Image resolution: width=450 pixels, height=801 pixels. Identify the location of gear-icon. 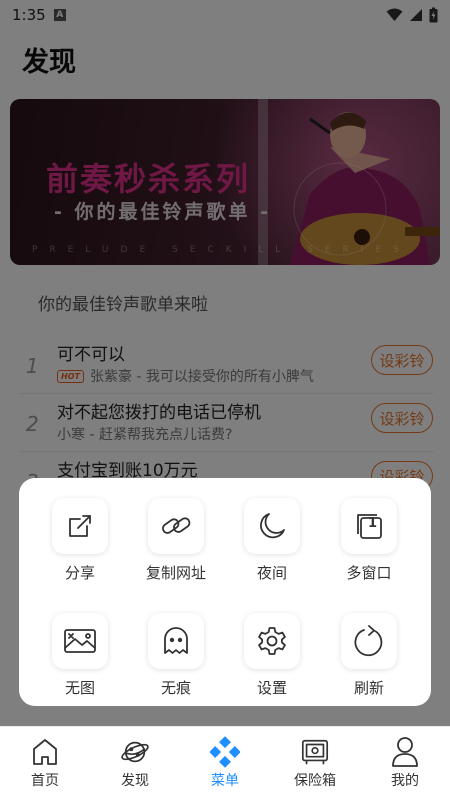
(272, 641).